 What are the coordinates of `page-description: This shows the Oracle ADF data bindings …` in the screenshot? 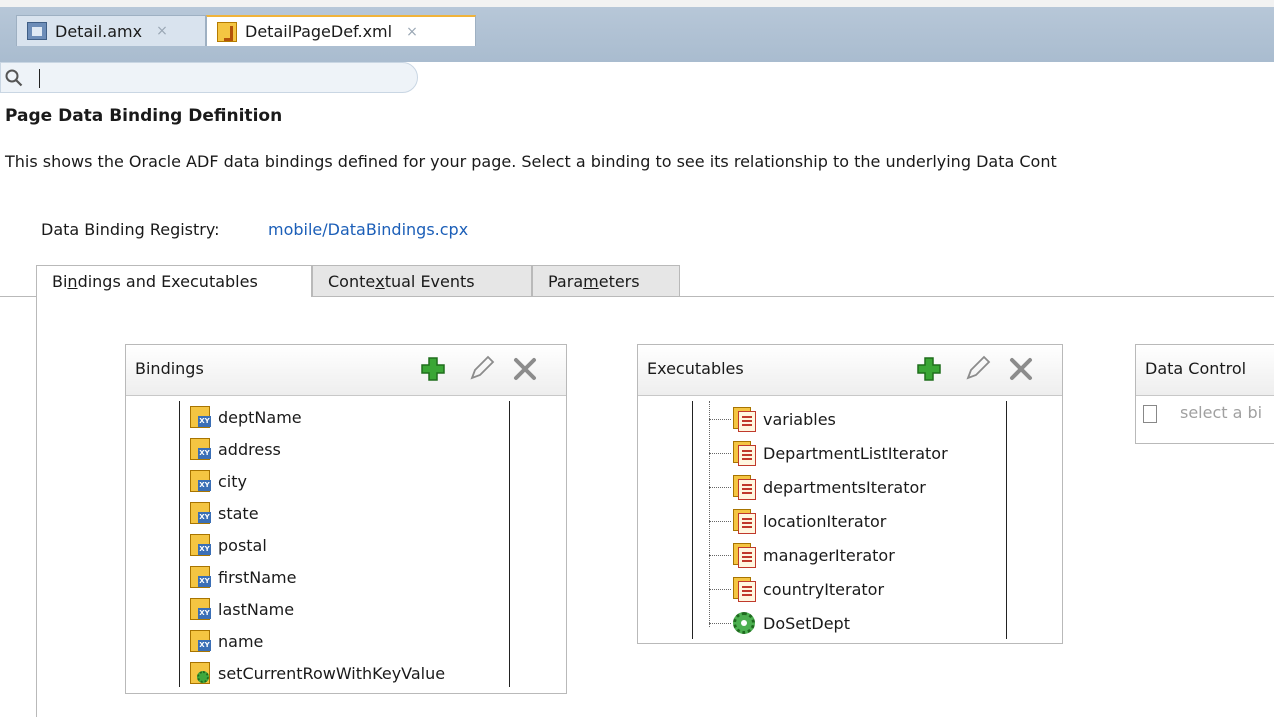 It's located at (531, 161).